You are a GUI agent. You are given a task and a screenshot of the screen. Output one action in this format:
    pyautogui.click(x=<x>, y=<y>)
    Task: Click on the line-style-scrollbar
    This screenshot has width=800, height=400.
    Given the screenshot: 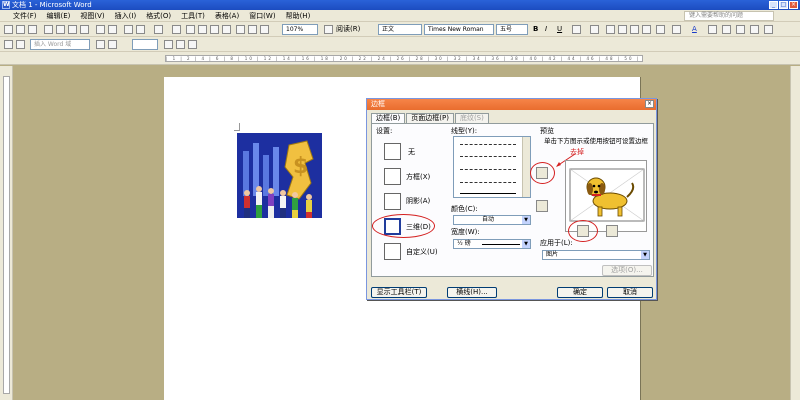 What is the action you would take?
    pyautogui.click(x=526, y=167)
    